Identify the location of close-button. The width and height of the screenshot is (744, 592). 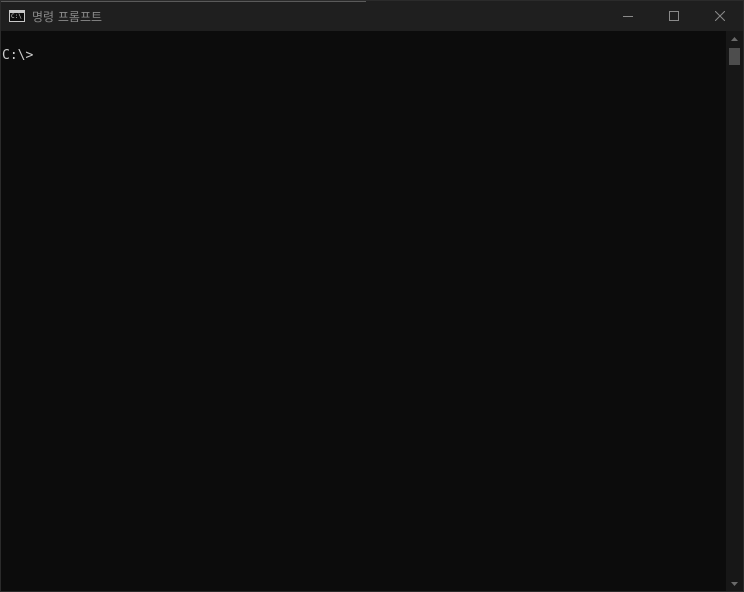
(720, 16).